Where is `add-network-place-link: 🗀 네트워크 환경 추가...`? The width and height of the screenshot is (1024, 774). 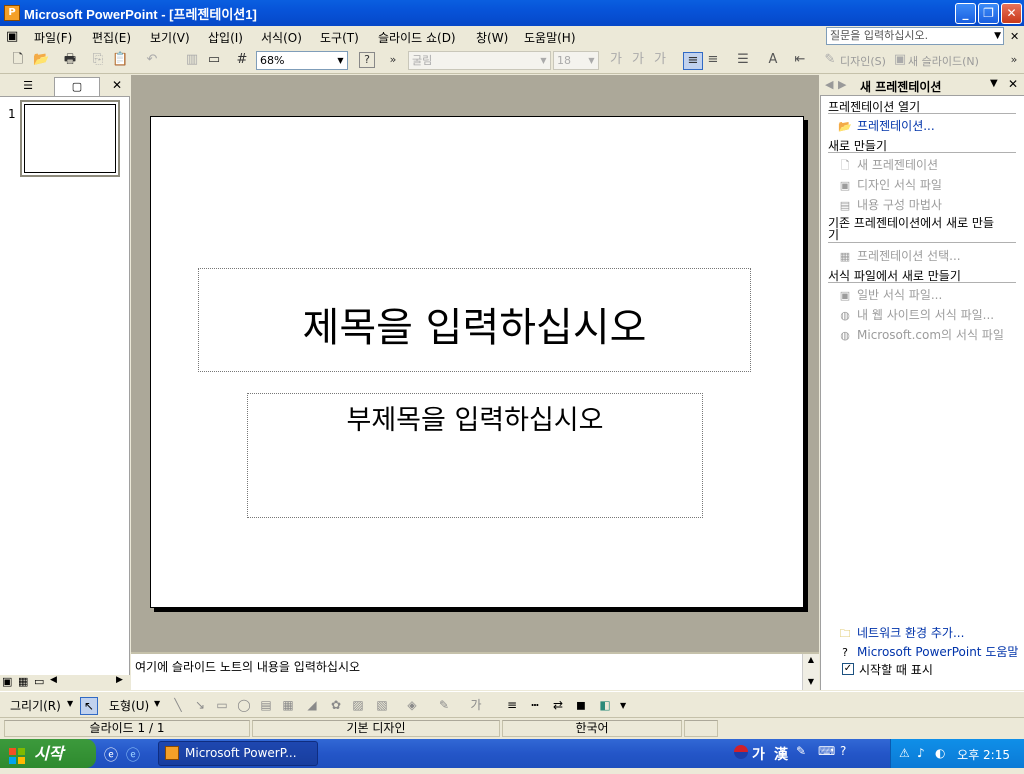
add-network-place-link: 🗀 네트워크 환경 추가... is located at coordinates (901, 634).